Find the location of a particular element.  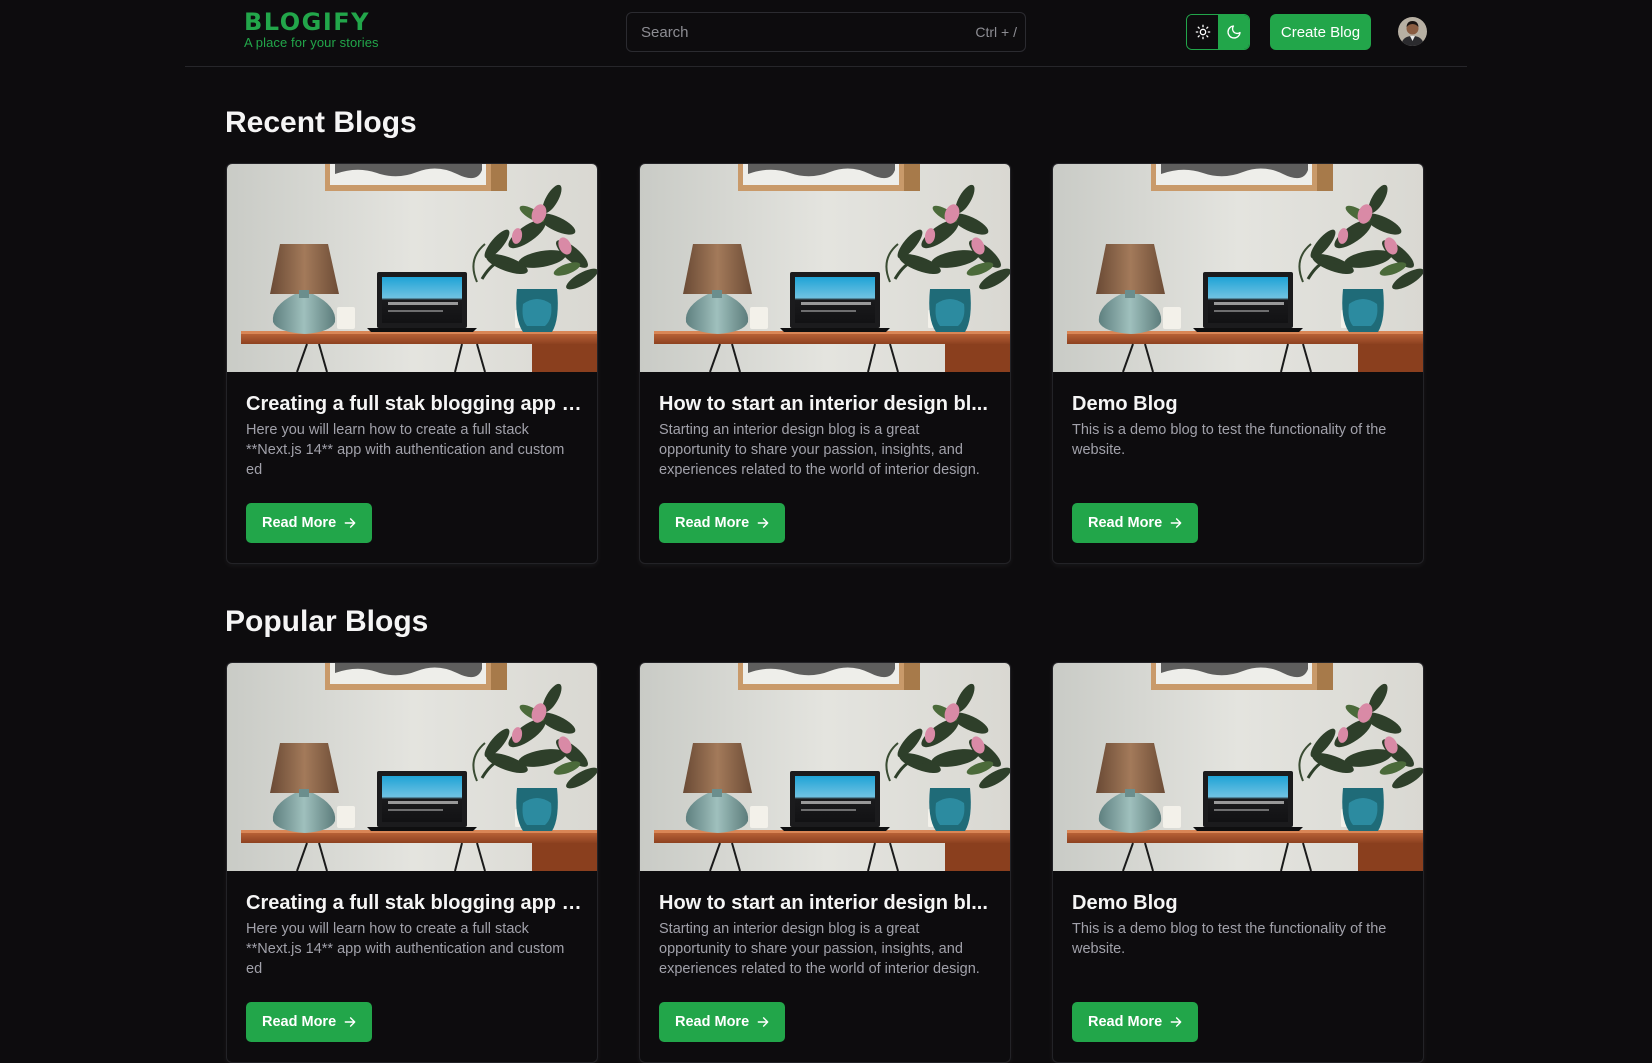

brand-tagline: A place for your stories is located at coordinates (311, 42).